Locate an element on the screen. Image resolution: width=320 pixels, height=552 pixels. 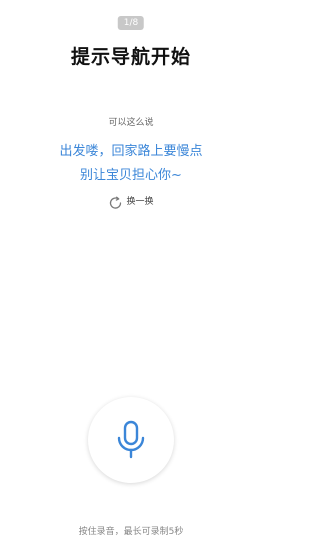
microphone-icon is located at coordinates (131, 439).